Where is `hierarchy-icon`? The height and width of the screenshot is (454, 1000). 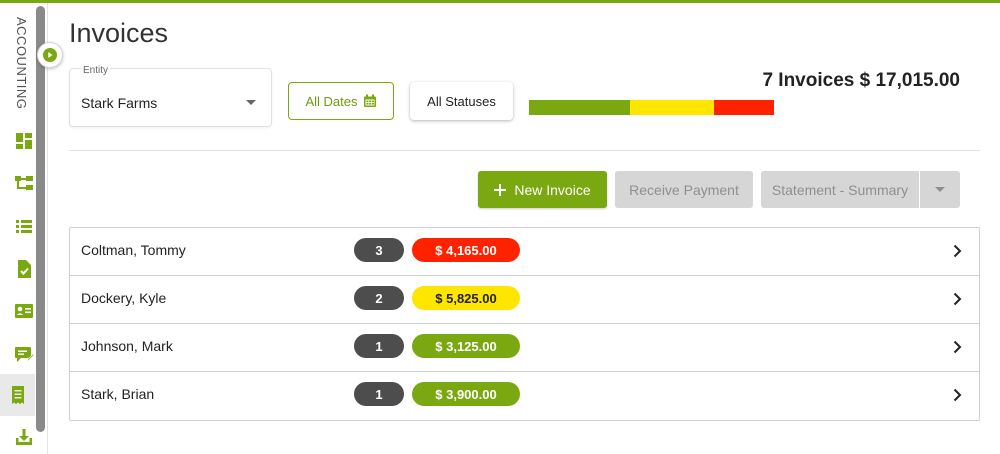 hierarchy-icon is located at coordinates (24, 183).